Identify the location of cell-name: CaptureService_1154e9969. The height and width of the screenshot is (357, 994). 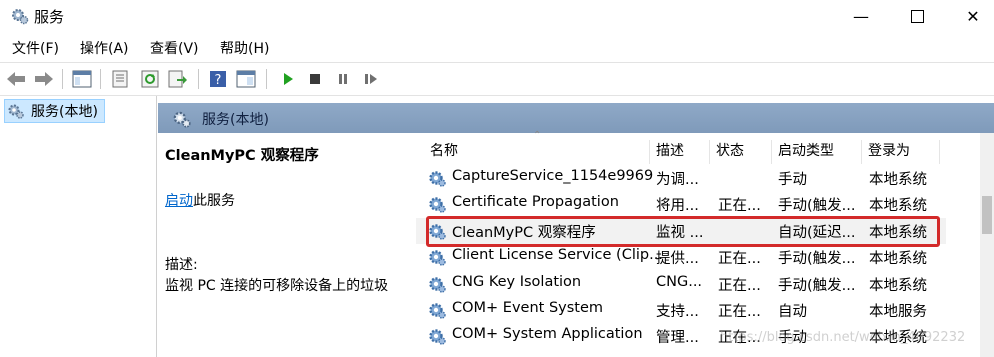
(553, 176).